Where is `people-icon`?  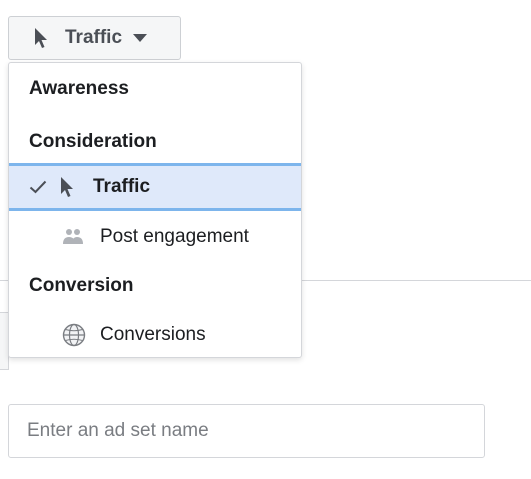 people-icon is located at coordinates (73, 237).